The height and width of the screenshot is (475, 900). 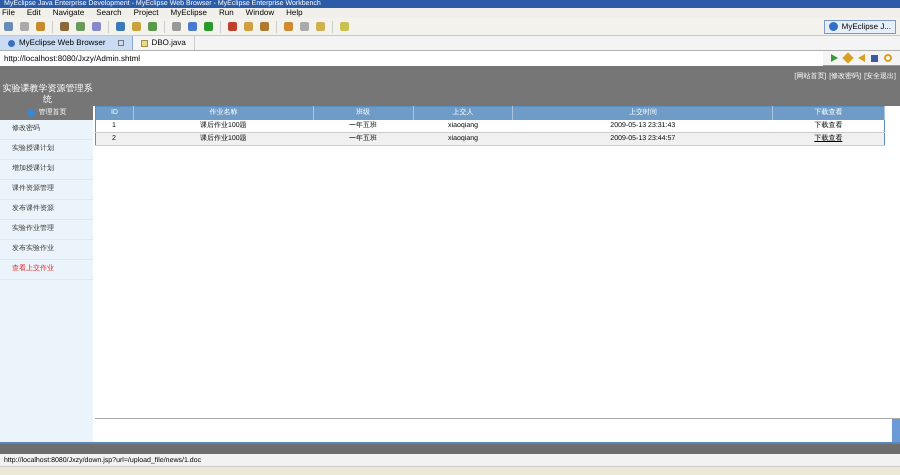 I want to click on site-title: 实验课教学资源管理系统, so click(x=48, y=94).